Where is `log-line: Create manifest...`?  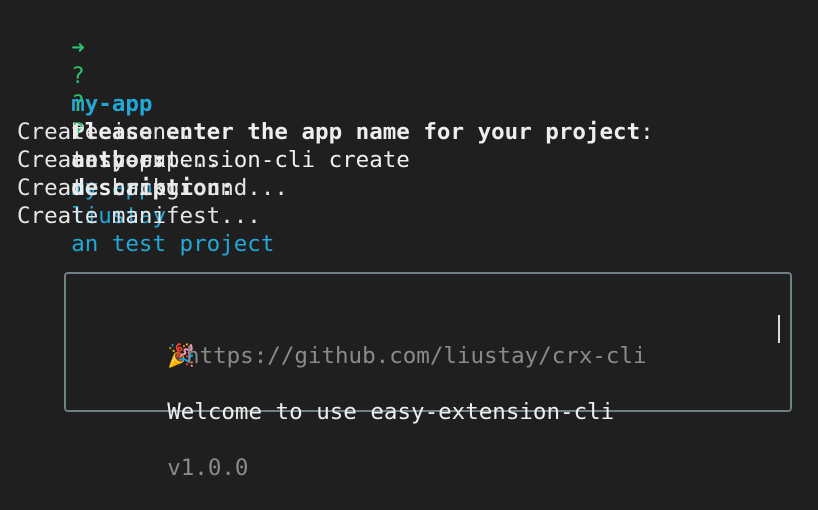
log-line: Create manifest... is located at coordinates (139, 216).